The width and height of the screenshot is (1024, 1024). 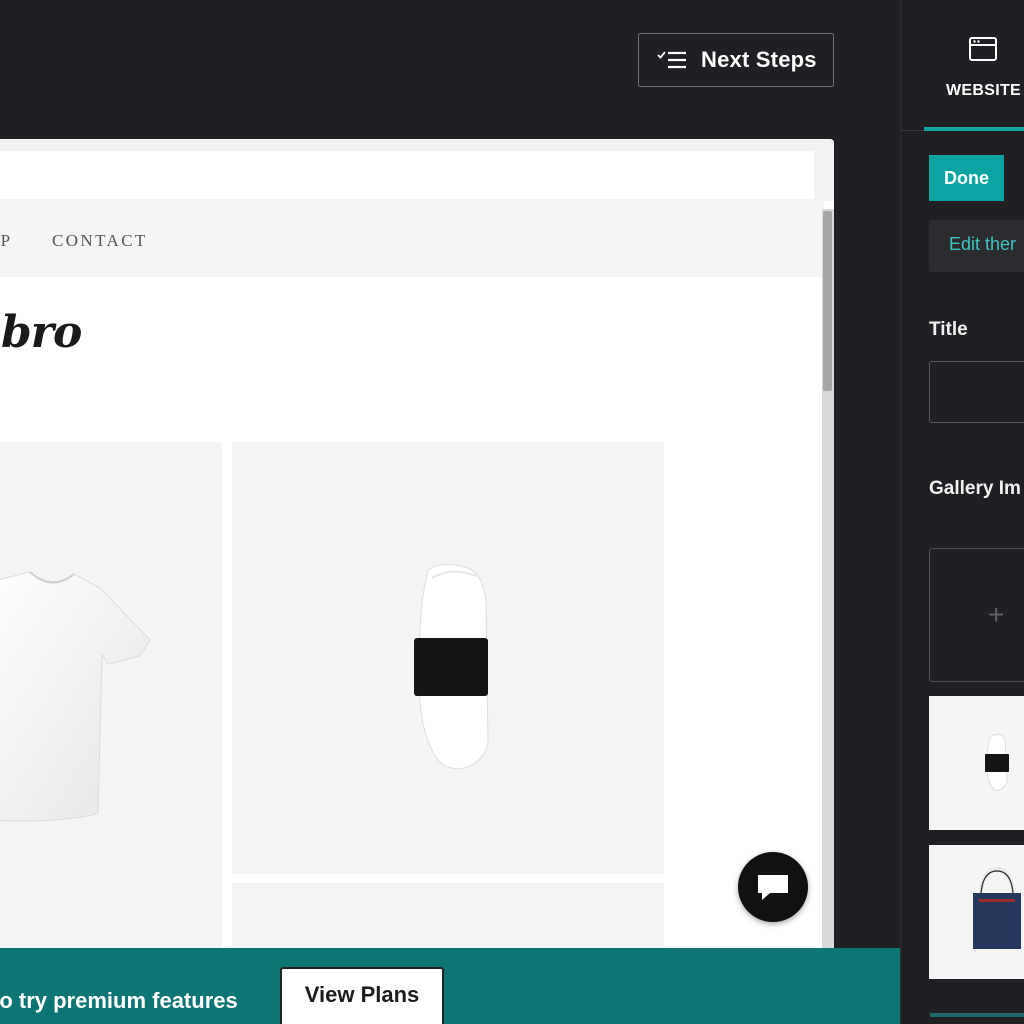 I want to click on active-tab-indicator, so click(x=974, y=129).